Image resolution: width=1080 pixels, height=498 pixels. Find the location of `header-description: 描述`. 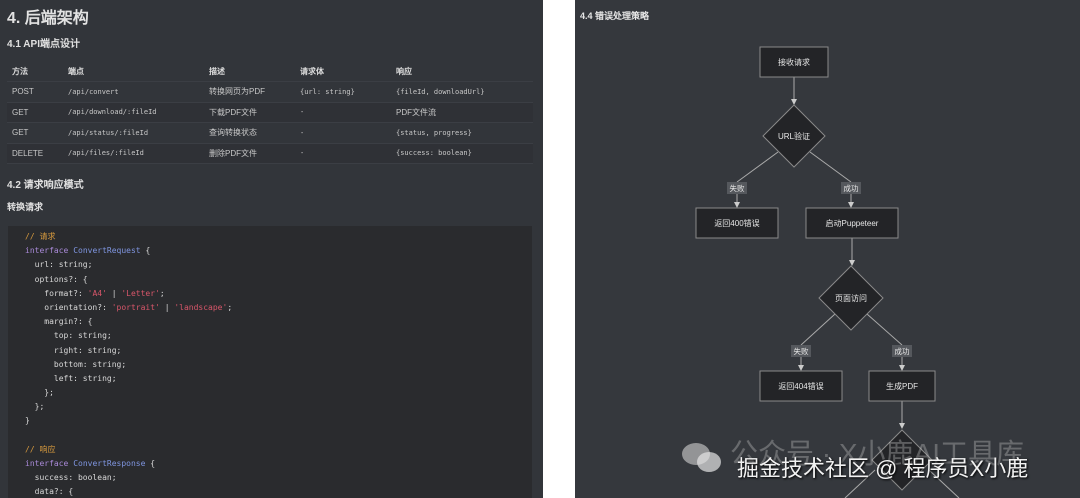

header-description: 描述 is located at coordinates (249, 71).